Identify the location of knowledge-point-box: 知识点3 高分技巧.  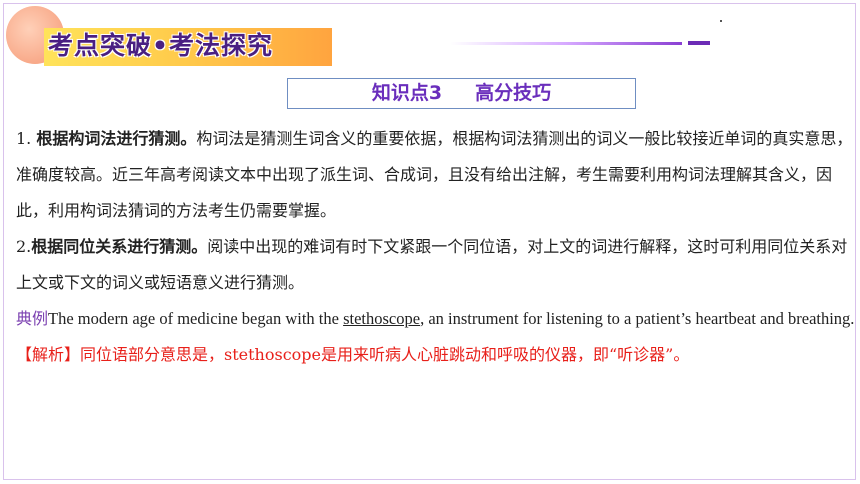
(461, 93).